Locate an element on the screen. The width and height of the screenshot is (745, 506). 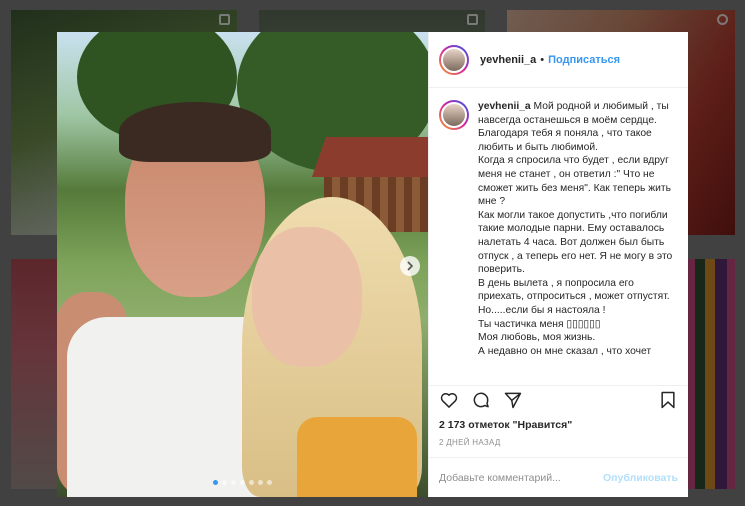
likes-count: 2 173 отметок "Нравится" is located at coordinates (558, 427).